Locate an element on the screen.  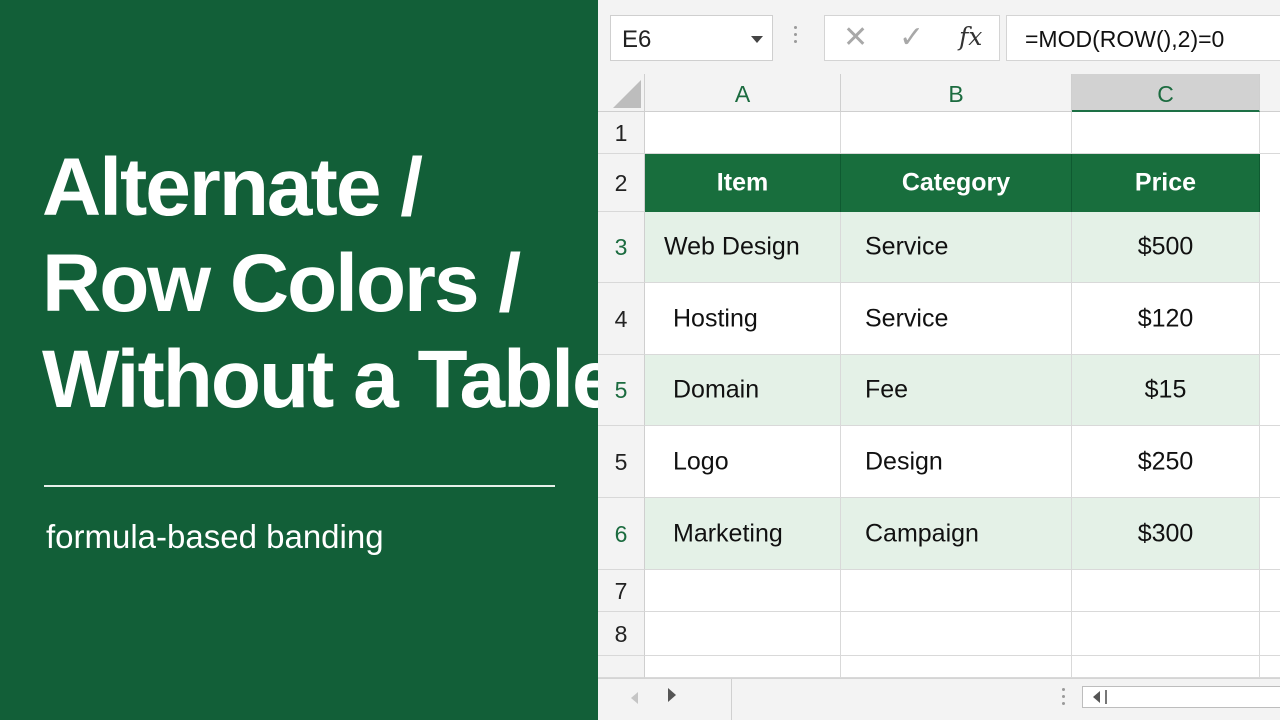
cell-value: Domain is located at coordinates (716, 389).